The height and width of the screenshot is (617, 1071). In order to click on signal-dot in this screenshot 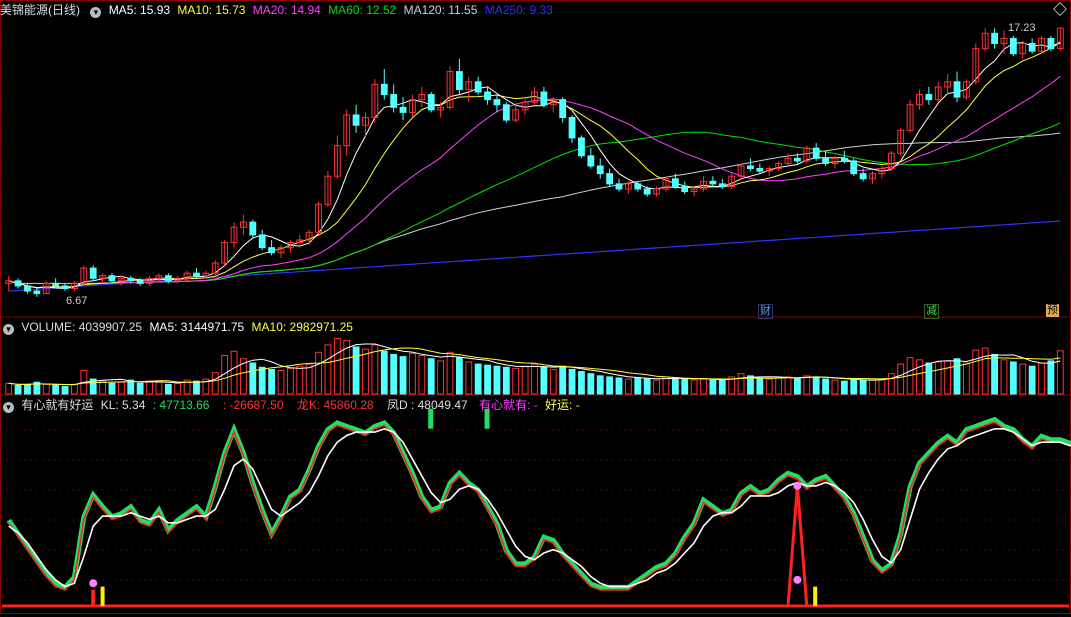, I will do `click(93, 583)`.